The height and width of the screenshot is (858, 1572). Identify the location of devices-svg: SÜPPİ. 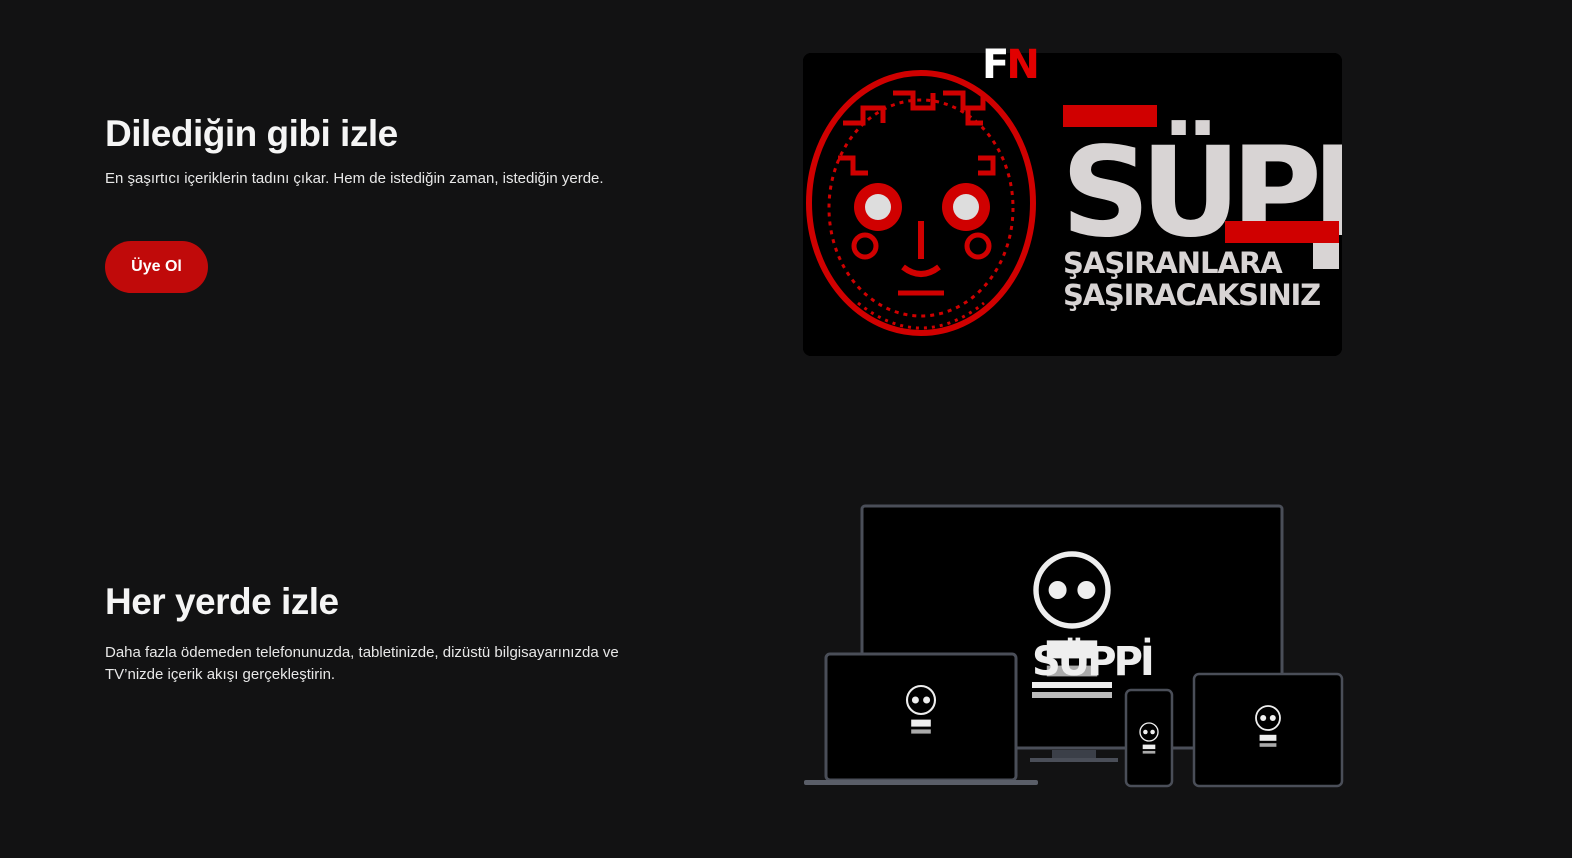
(1075, 650).